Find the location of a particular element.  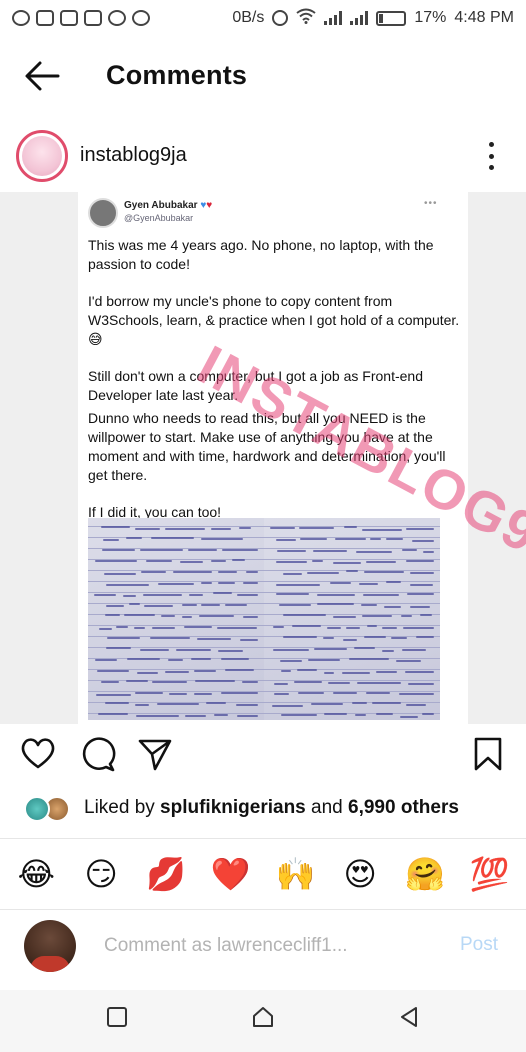

wifi-icon is located at coordinates (306, 18).